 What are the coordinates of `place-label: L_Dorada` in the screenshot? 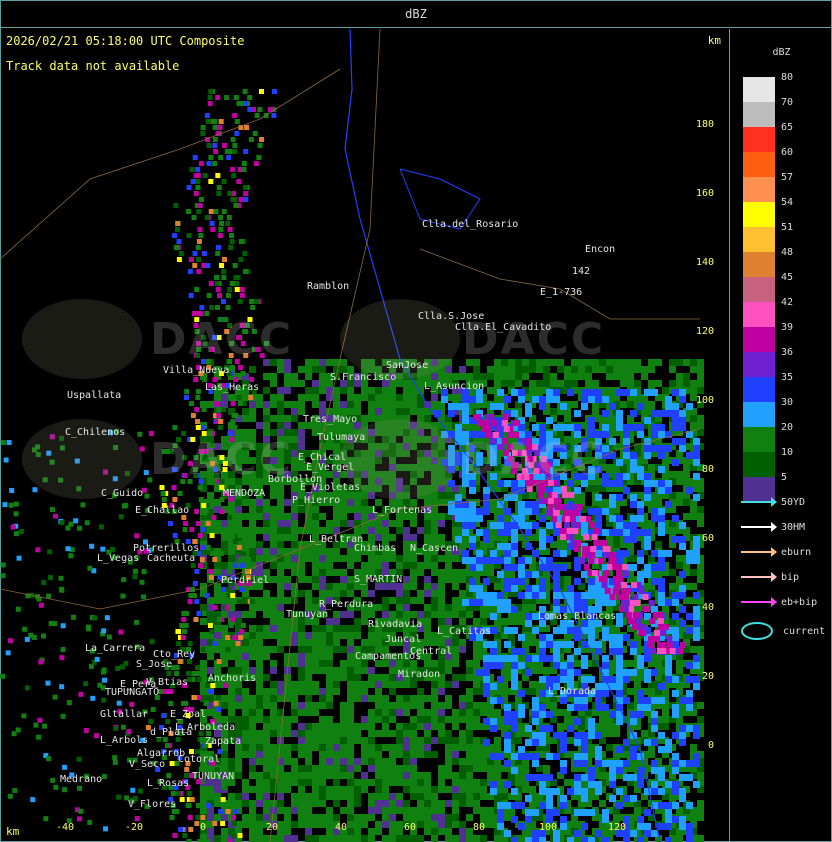 It's located at (572, 691).